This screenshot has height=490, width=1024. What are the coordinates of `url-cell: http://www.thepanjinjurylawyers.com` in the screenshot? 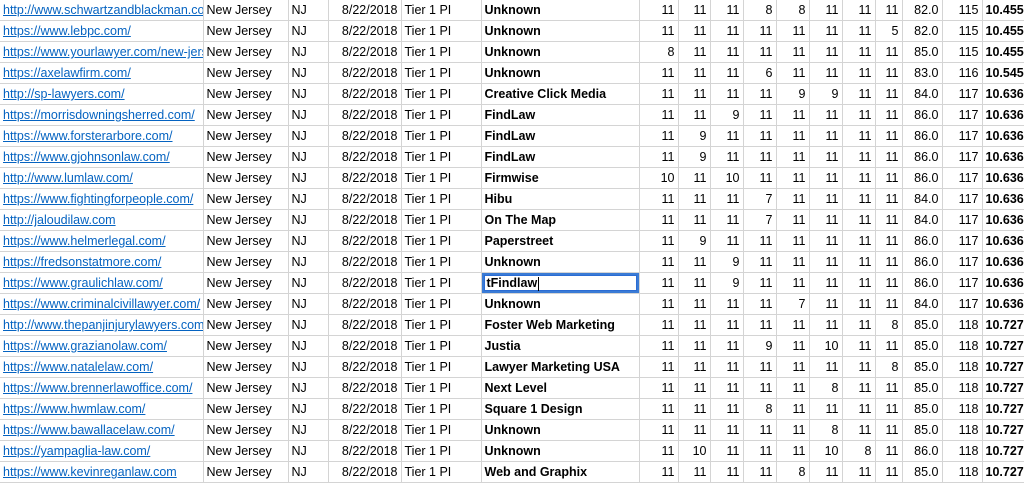 It's located at (102, 325).